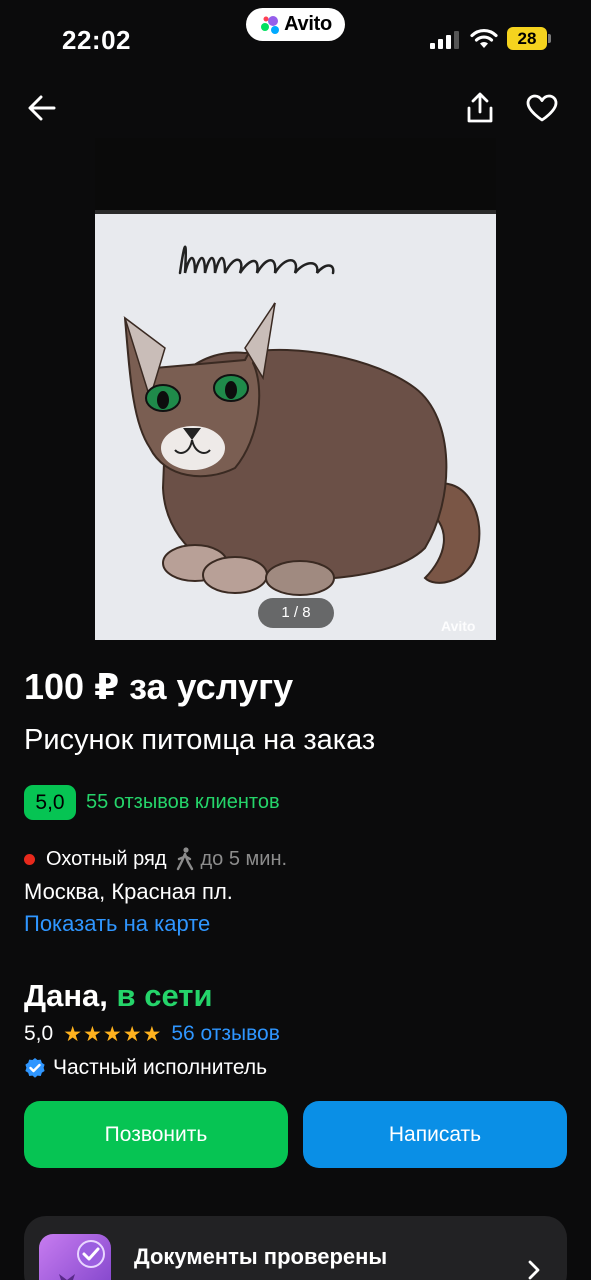 This screenshot has width=591, height=1280. I want to click on walking-person-icon, so click(184, 859).